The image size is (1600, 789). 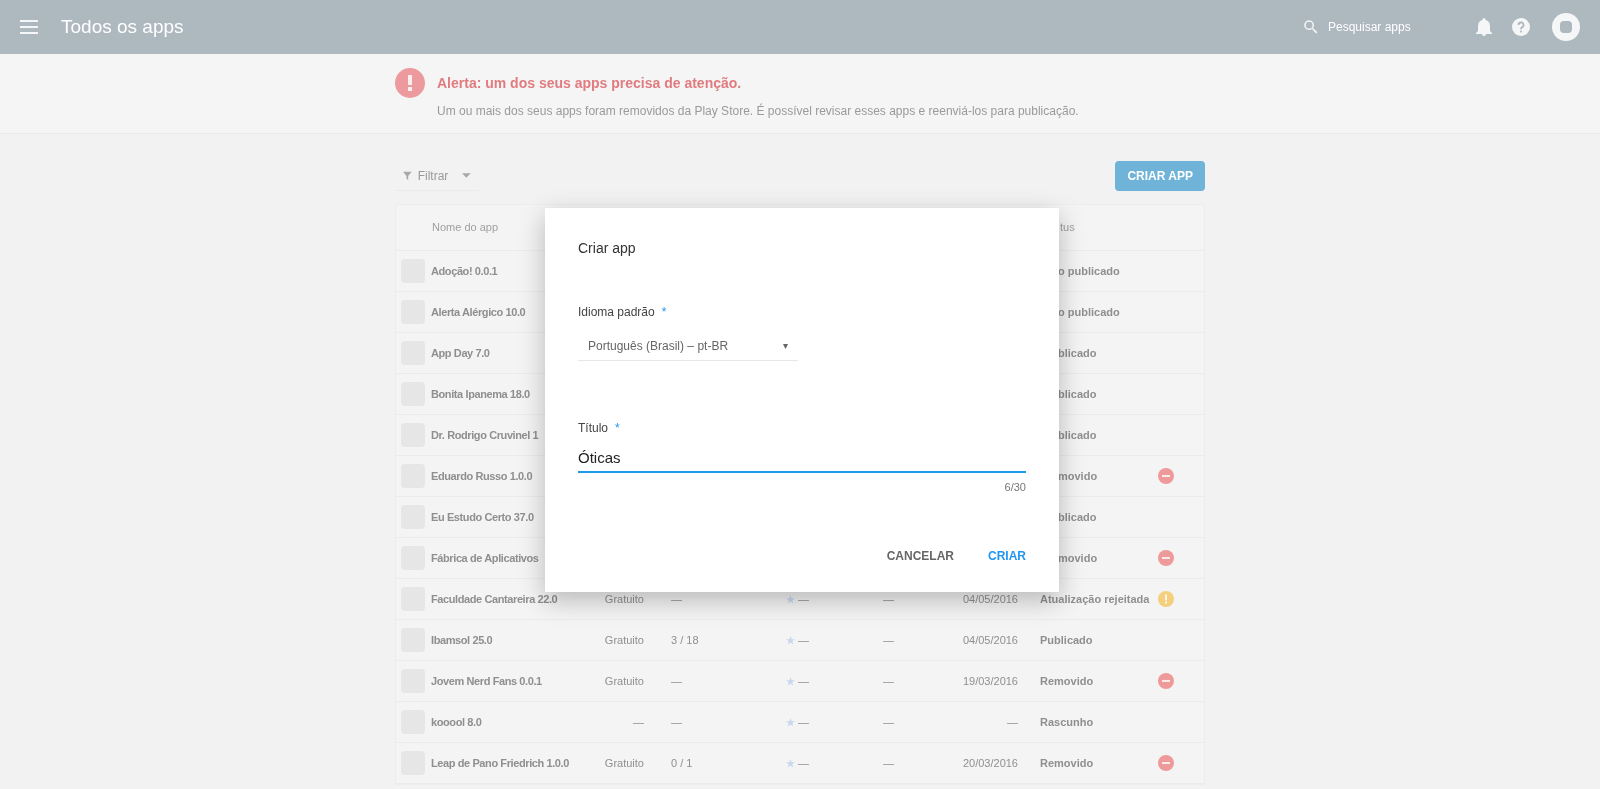 What do you see at coordinates (465, 228) in the screenshot?
I see `column-header: Nome do app` at bounding box center [465, 228].